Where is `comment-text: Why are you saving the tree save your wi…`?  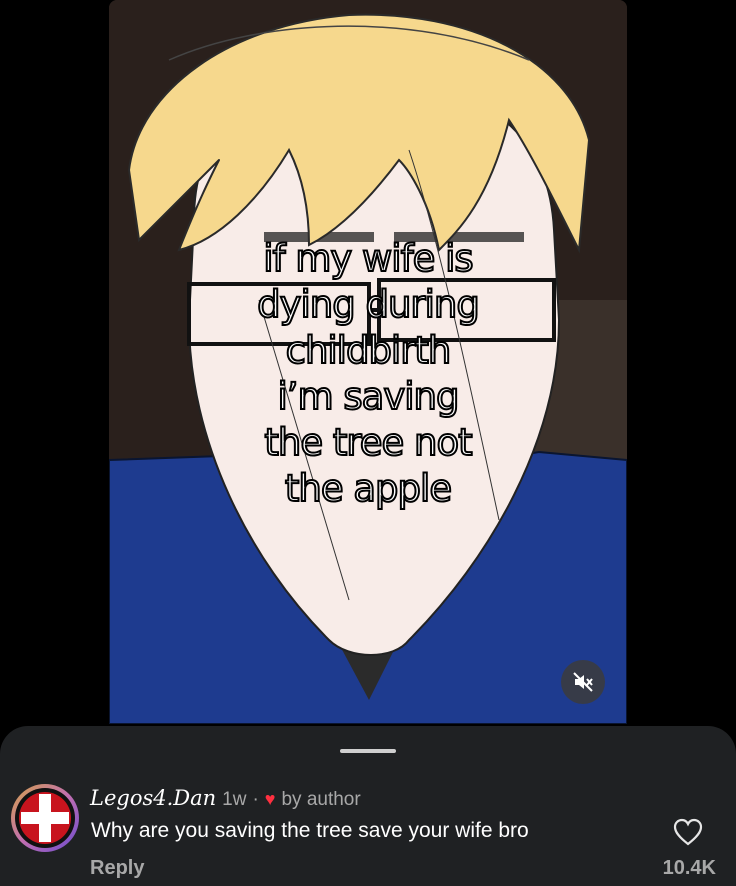
comment-text: Why are you saving the tree save your wi… is located at coordinates (310, 830).